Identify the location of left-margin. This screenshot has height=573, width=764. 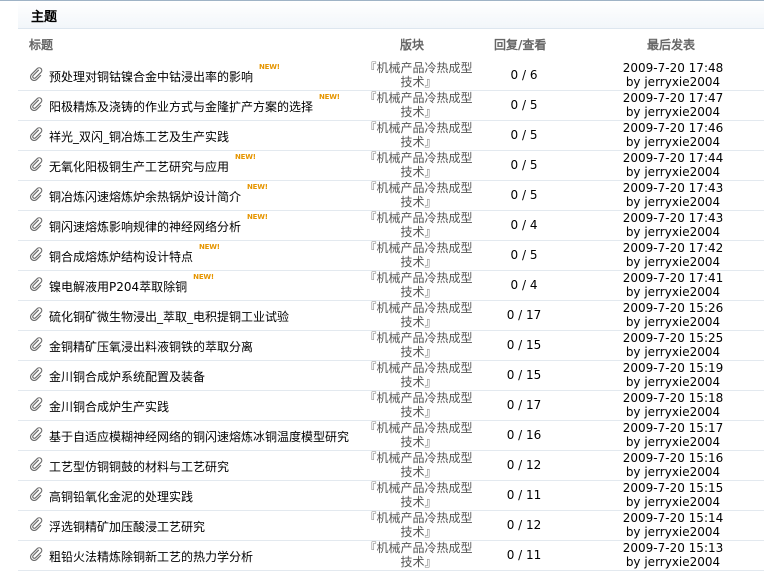
(9, 315).